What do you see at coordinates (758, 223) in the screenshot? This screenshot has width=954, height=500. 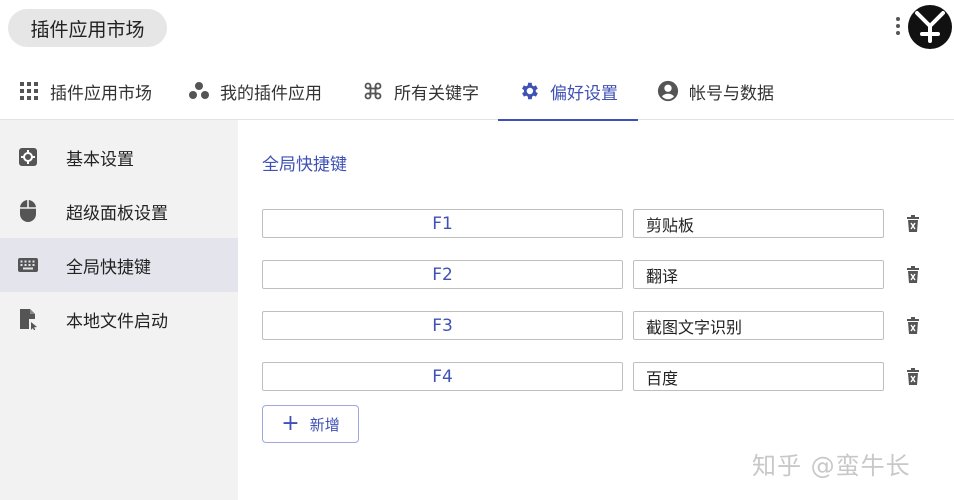 I see `action-field: 剪贴板` at bounding box center [758, 223].